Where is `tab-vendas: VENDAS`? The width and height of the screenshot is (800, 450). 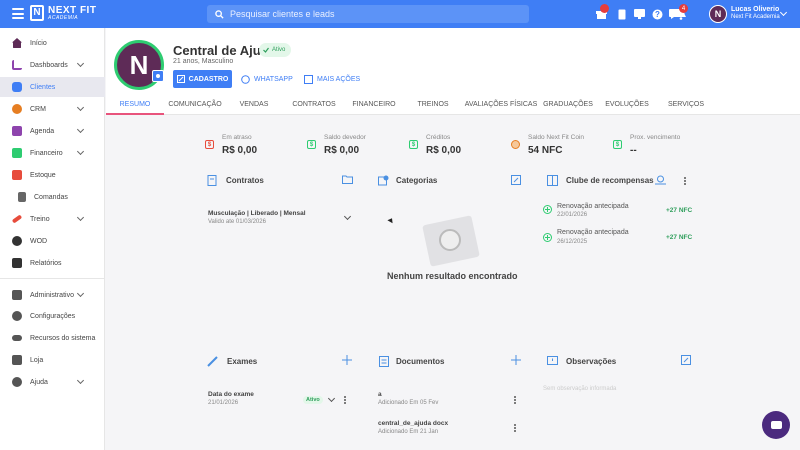 tab-vendas: VENDAS is located at coordinates (254, 104).